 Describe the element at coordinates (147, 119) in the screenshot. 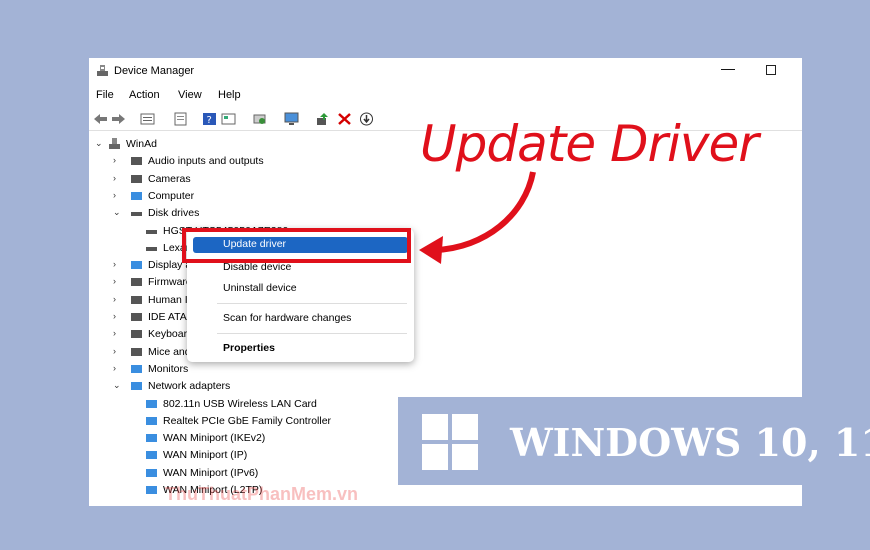

I see `properties-icon` at that location.